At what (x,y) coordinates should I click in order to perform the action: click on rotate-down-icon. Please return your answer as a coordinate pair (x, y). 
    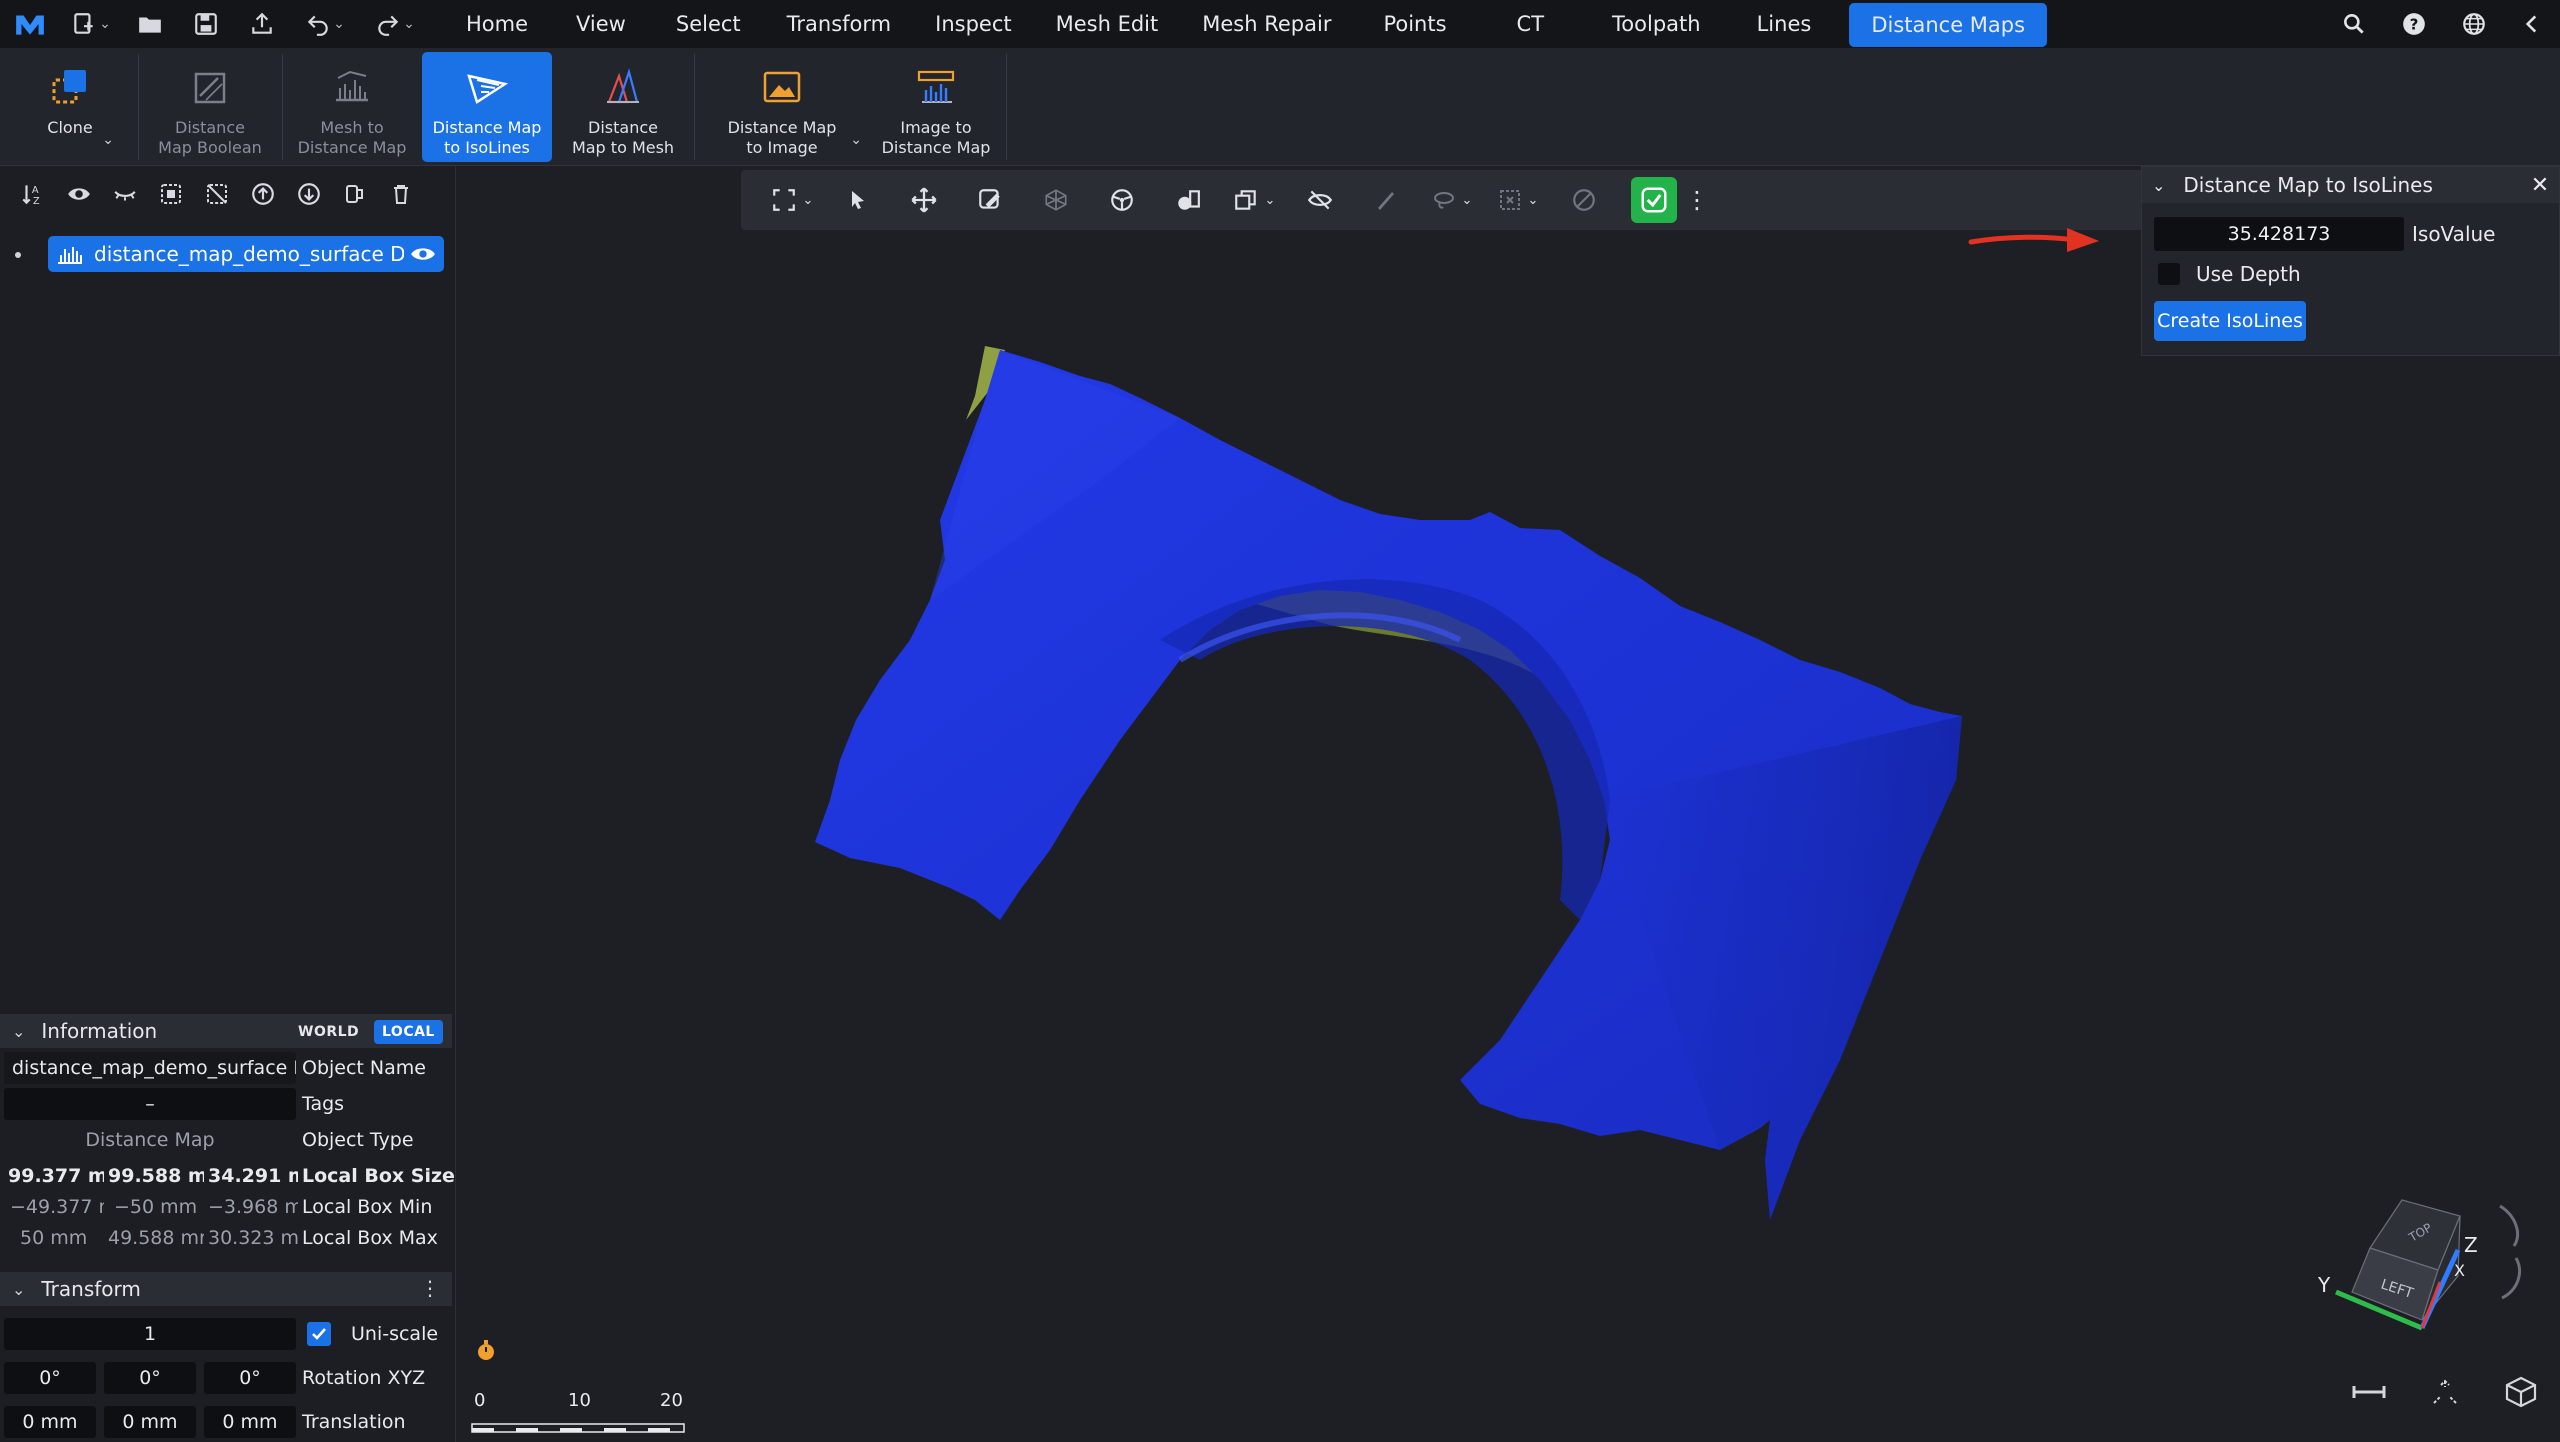
    Looking at the image, I should click on (2511, 1278).